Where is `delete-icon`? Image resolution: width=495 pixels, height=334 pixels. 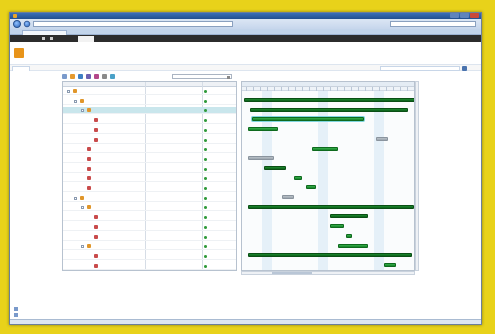
delete-icon is located at coordinates (96, 76).